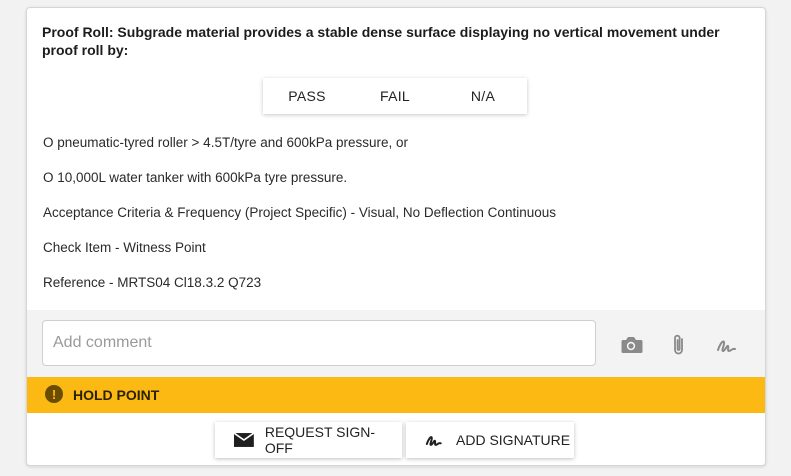 Image resolution: width=791 pixels, height=476 pixels. Describe the element at coordinates (54, 394) in the screenshot. I see `alert-icon: !` at that location.